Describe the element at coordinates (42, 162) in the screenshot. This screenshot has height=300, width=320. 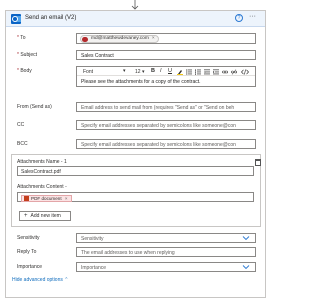
I see `attachment-name-label: Attachments Name - 1` at that location.